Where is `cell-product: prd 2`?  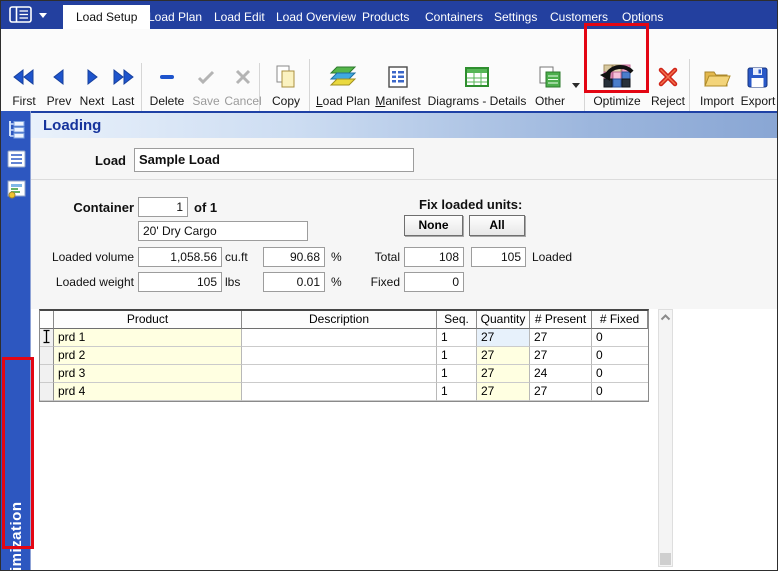
cell-product: prd 2 is located at coordinates (148, 356).